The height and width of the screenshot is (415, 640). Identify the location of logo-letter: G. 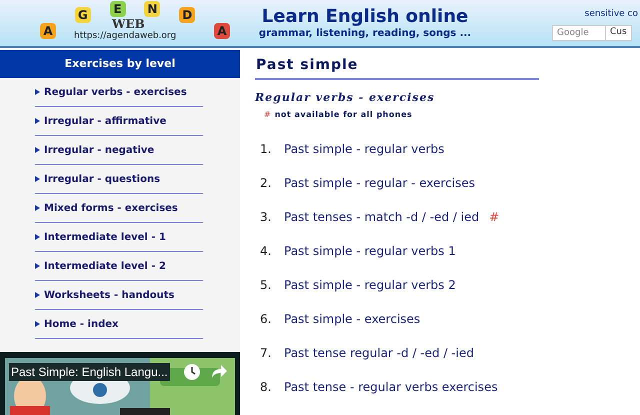
(82, 15).